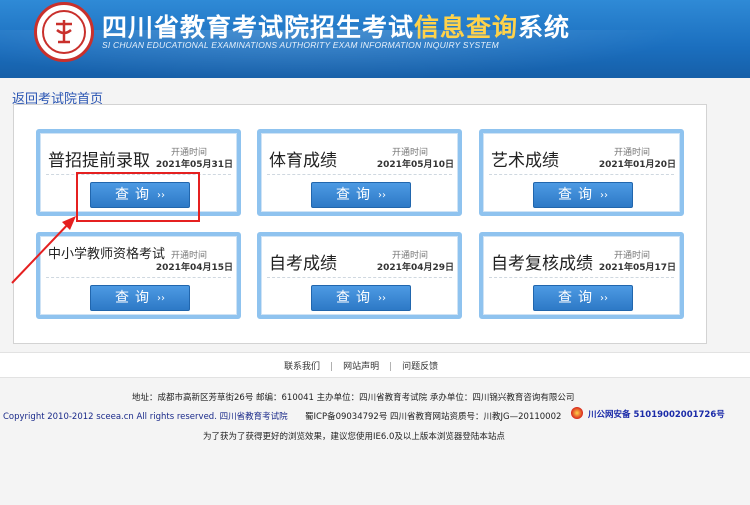 The width and height of the screenshot is (750, 505). What do you see at coordinates (656, 415) in the screenshot?
I see `footer-police-record: 川公网安备 51019002001726号` at bounding box center [656, 415].